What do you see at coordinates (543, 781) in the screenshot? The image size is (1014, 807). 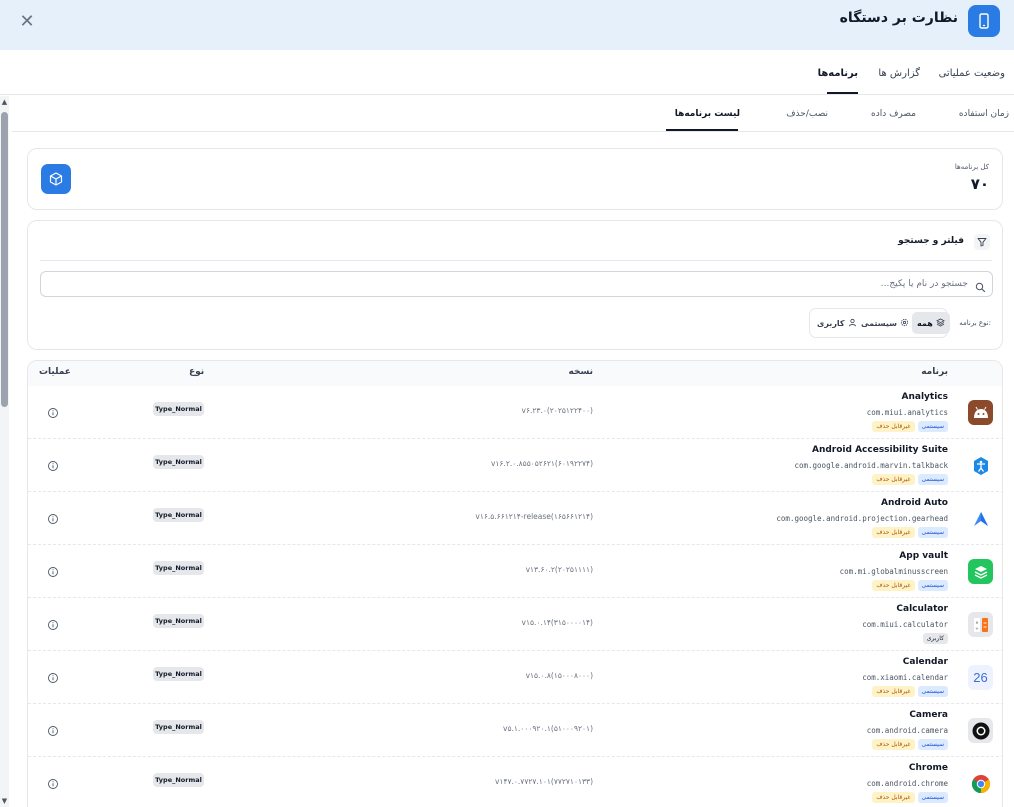 I see `app-version: v۱۴۷.۰.۷۷۲۷.۱۰۱(۷۷۲۷۱۰۱۳۳)` at bounding box center [543, 781].